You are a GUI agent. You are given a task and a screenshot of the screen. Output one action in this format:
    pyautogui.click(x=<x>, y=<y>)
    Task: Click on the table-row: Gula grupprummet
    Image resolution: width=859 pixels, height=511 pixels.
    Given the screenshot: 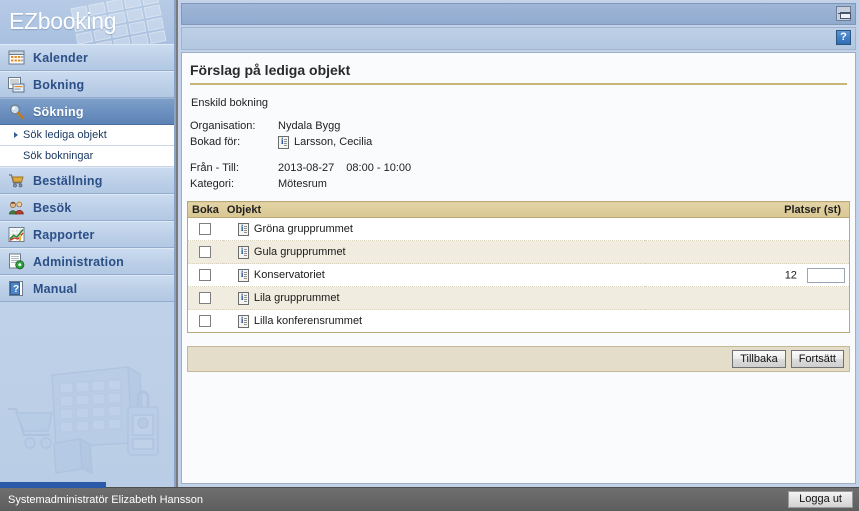 What is the action you would take?
    pyautogui.click(x=518, y=252)
    